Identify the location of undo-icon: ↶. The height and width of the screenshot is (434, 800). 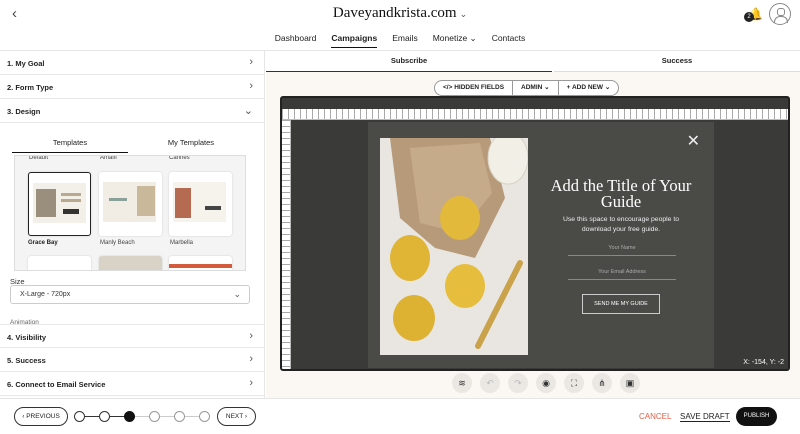
(490, 383).